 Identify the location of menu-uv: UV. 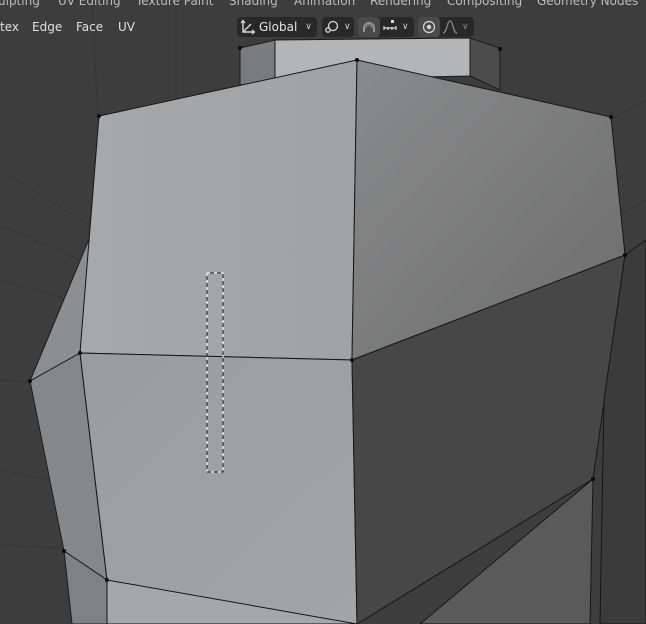
(126, 27).